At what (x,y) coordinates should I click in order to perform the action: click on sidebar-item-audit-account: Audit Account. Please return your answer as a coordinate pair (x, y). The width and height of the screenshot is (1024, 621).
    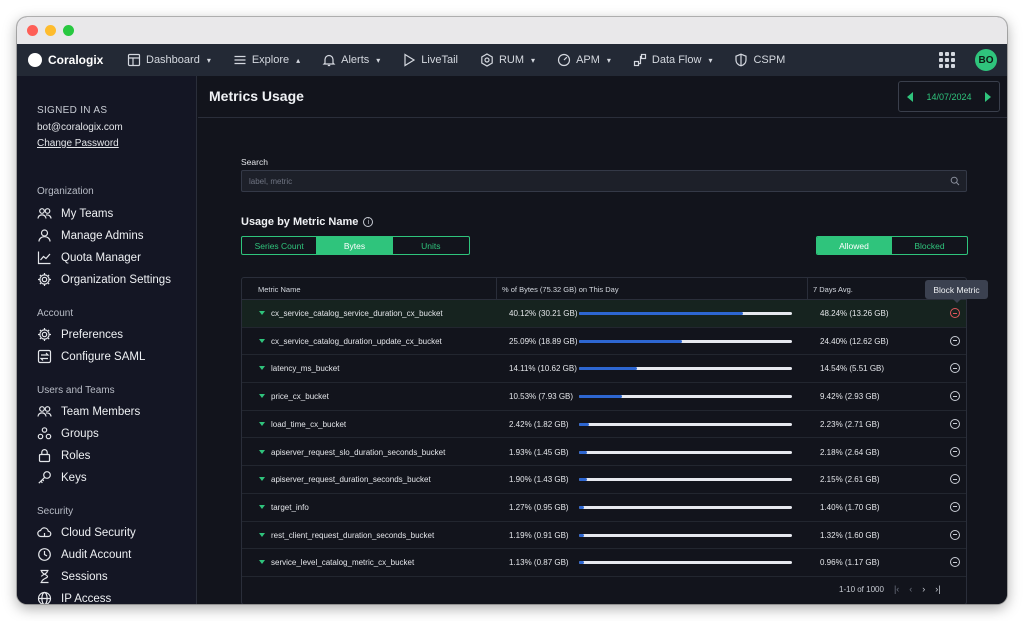
    Looking at the image, I should click on (84, 554).